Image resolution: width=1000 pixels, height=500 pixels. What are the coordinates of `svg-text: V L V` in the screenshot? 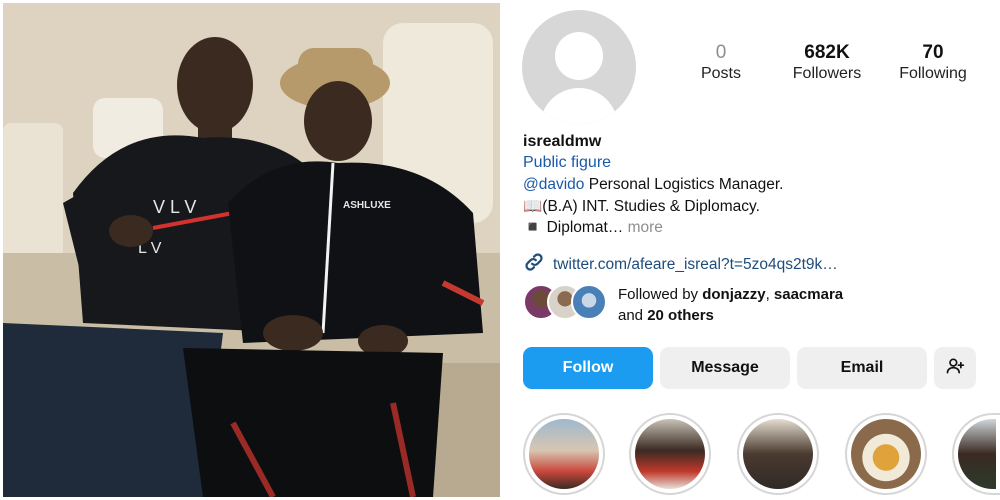 It's located at (174, 207).